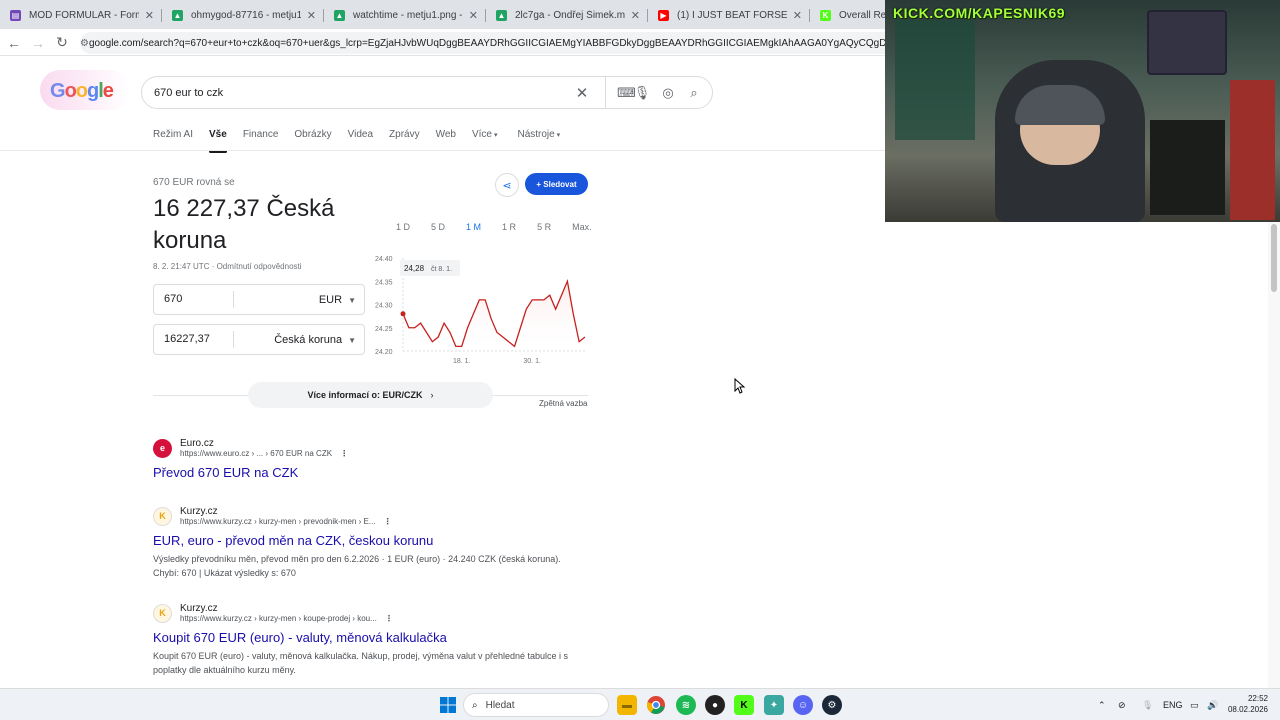 The height and width of the screenshot is (720, 1280). I want to click on result-site-name: Euro.cz, so click(197, 443).